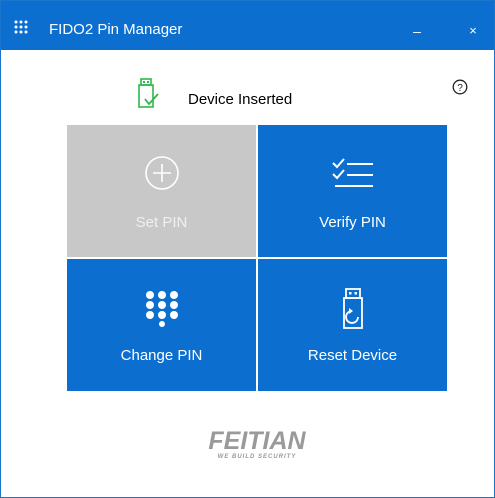 The width and height of the screenshot is (495, 498). What do you see at coordinates (161, 309) in the screenshot?
I see `keypad-icon` at bounding box center [161, 309].